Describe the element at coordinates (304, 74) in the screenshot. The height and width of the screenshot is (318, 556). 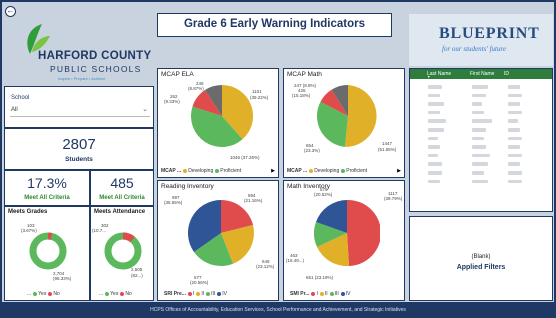
I see `mcap-math-title: MCAP Math` at that location.